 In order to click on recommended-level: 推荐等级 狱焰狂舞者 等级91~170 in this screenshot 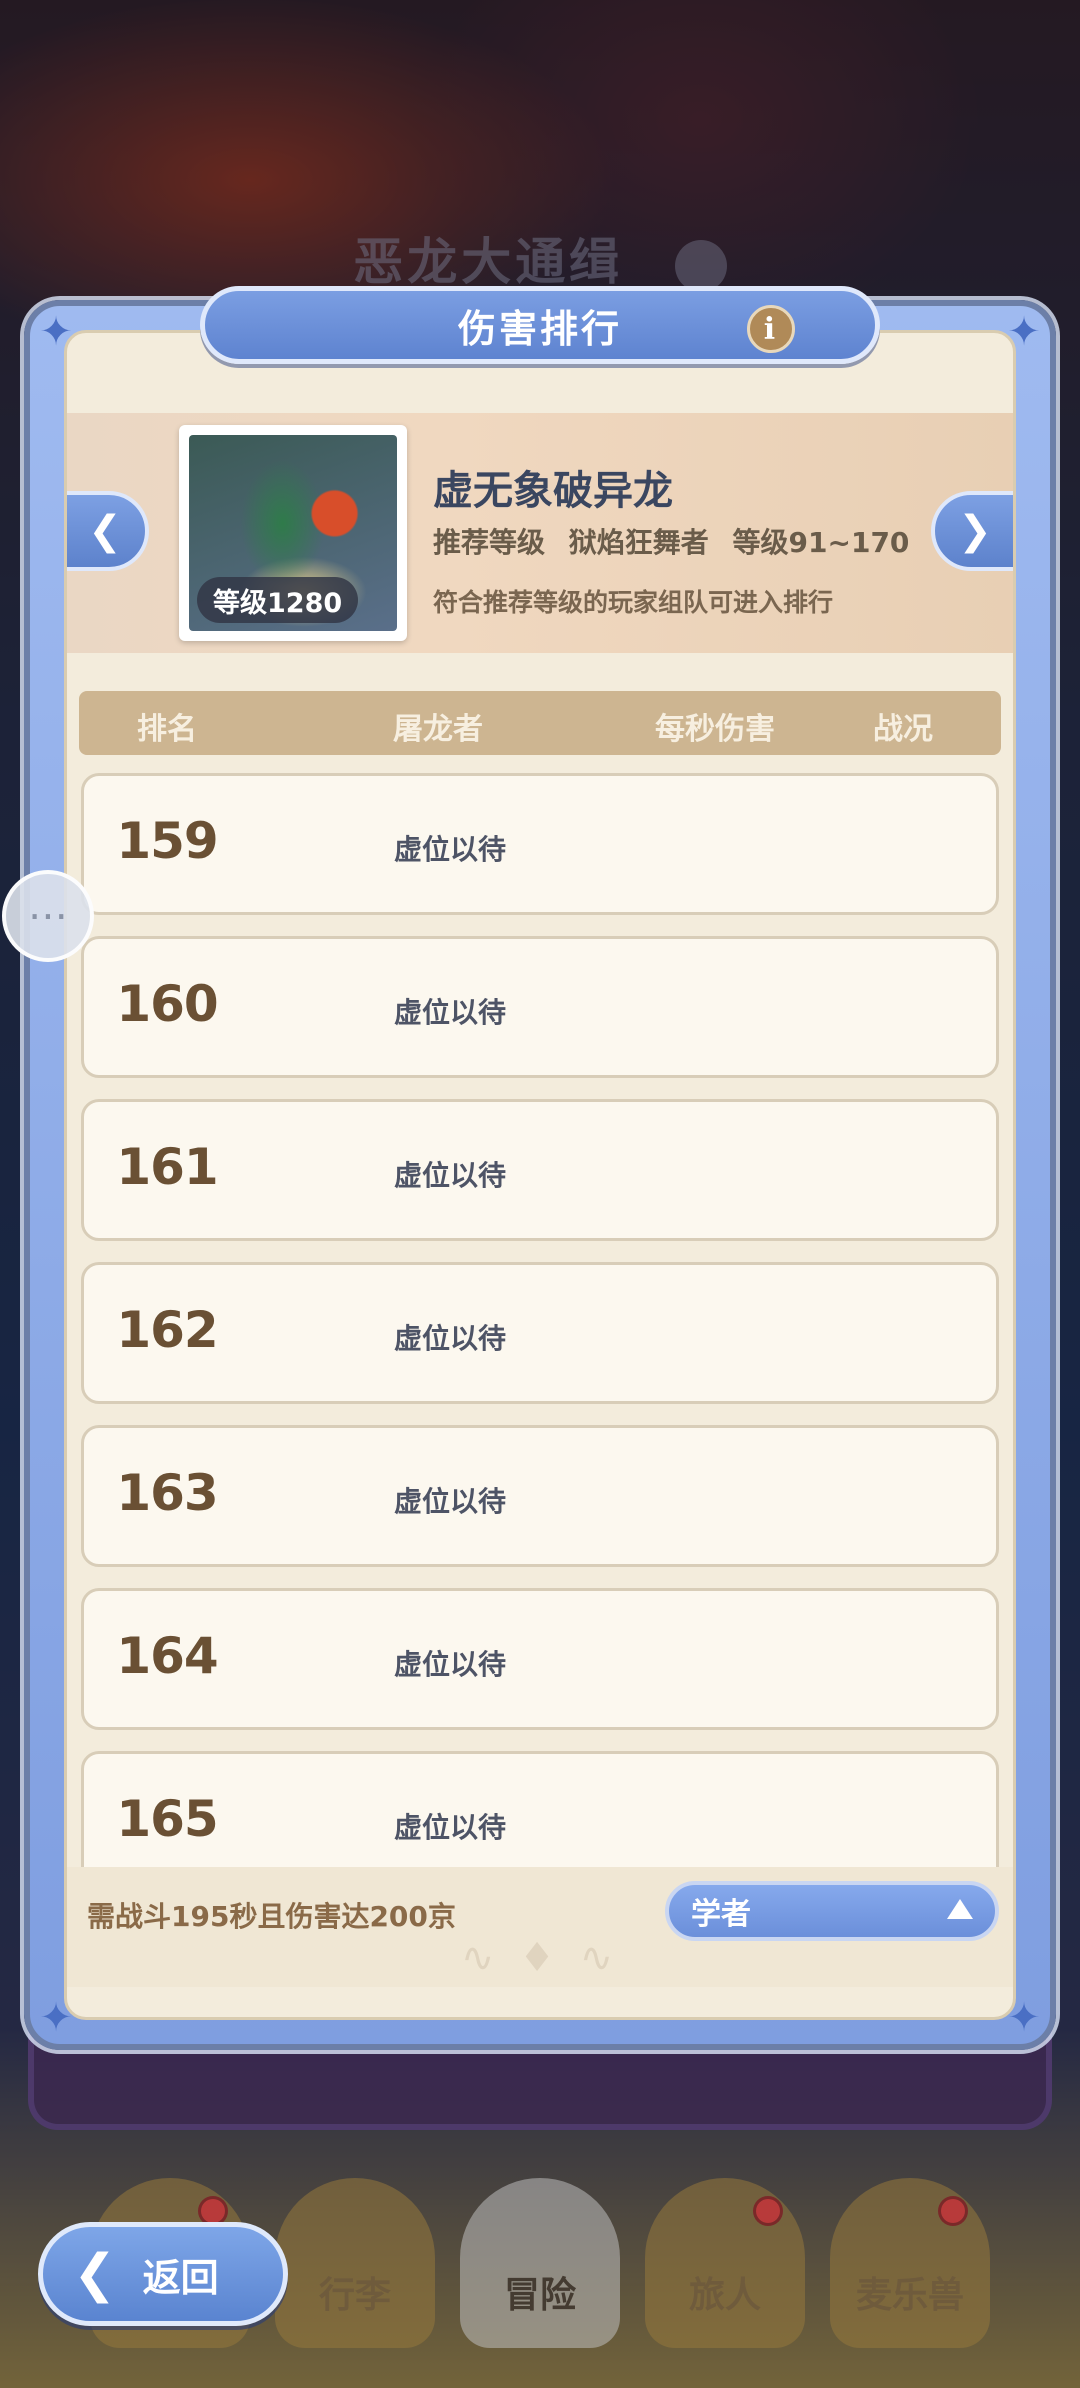, I will do `click(671, 541)`.